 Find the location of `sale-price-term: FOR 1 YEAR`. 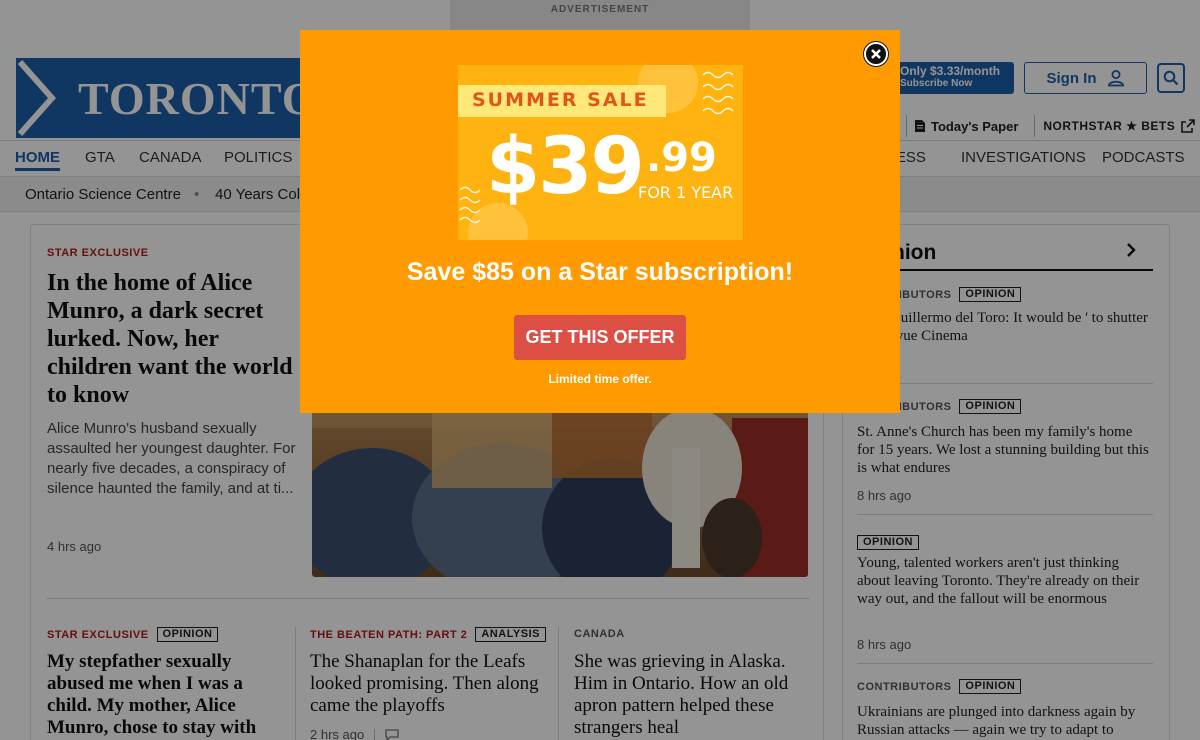

sale-price-term: FOR 1 YEAR is located at coordinates (686, 192).